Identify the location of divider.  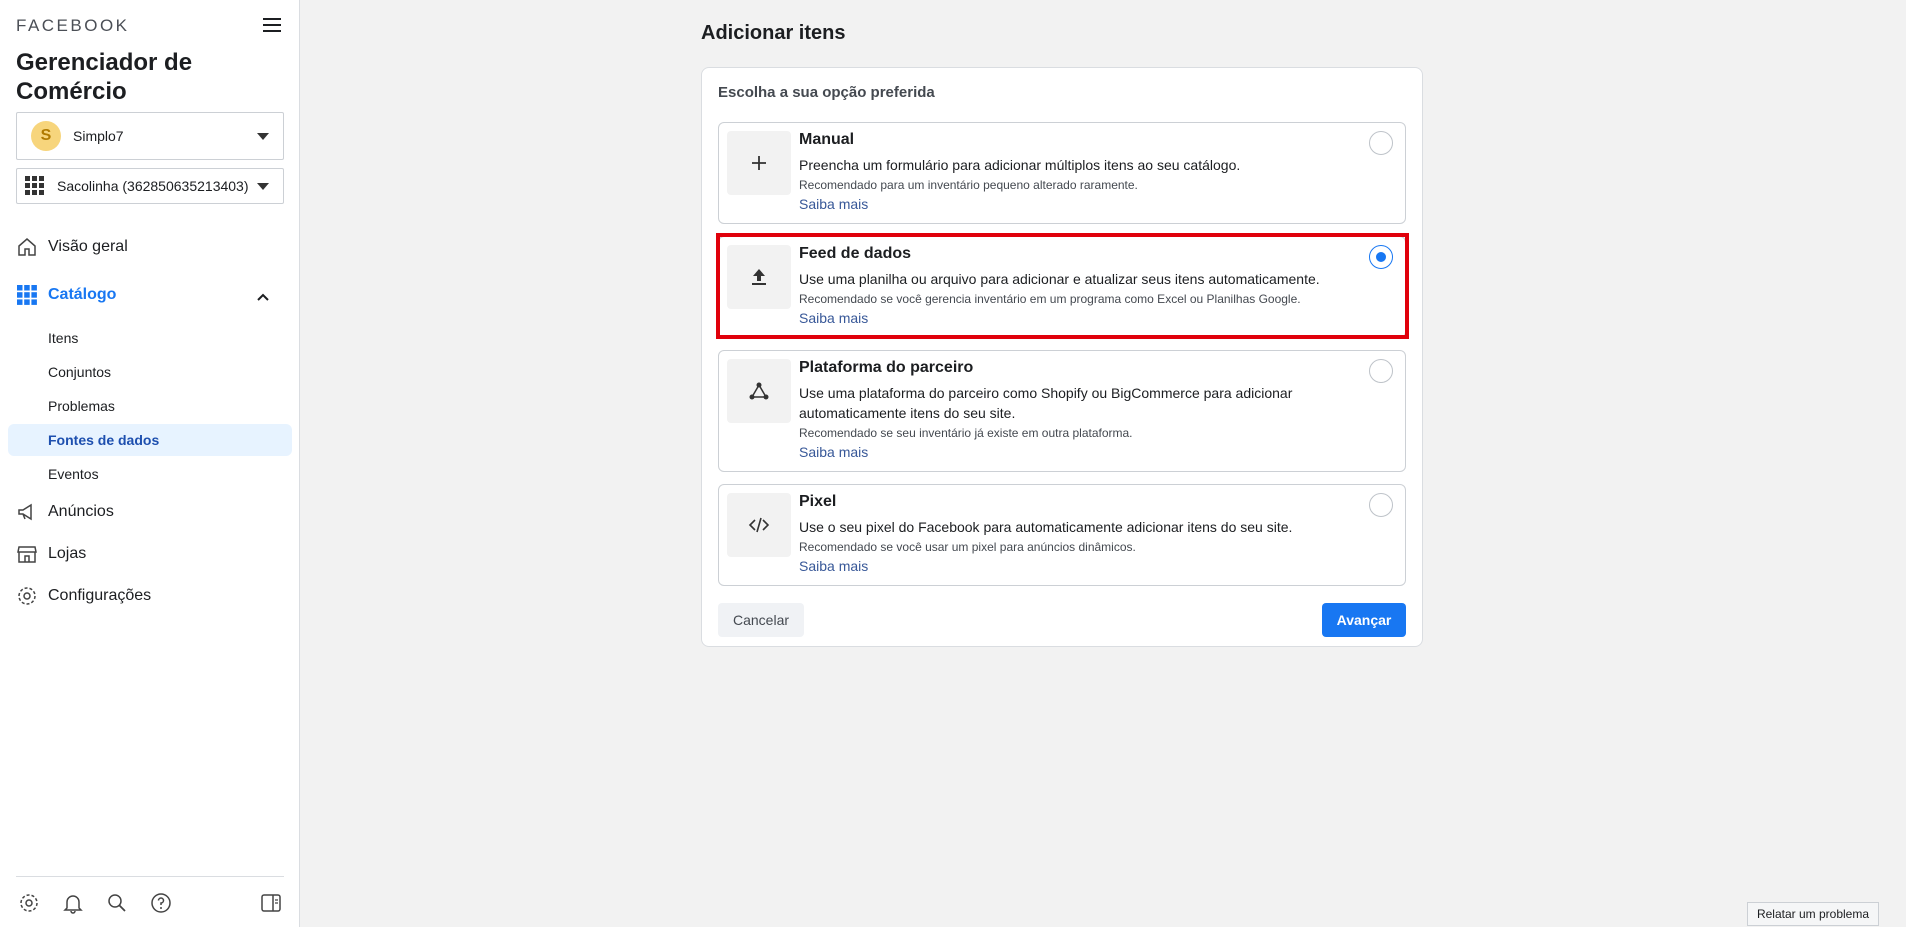
(150, 876).